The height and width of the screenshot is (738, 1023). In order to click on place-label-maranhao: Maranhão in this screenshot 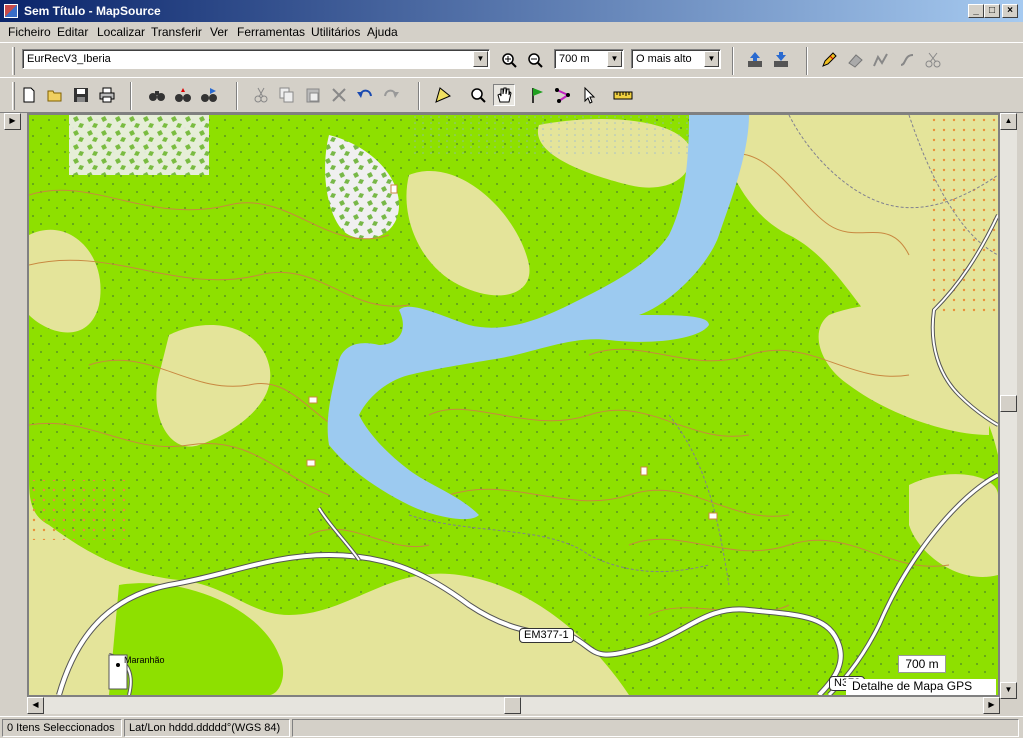, I will do `click(144, 660)`.